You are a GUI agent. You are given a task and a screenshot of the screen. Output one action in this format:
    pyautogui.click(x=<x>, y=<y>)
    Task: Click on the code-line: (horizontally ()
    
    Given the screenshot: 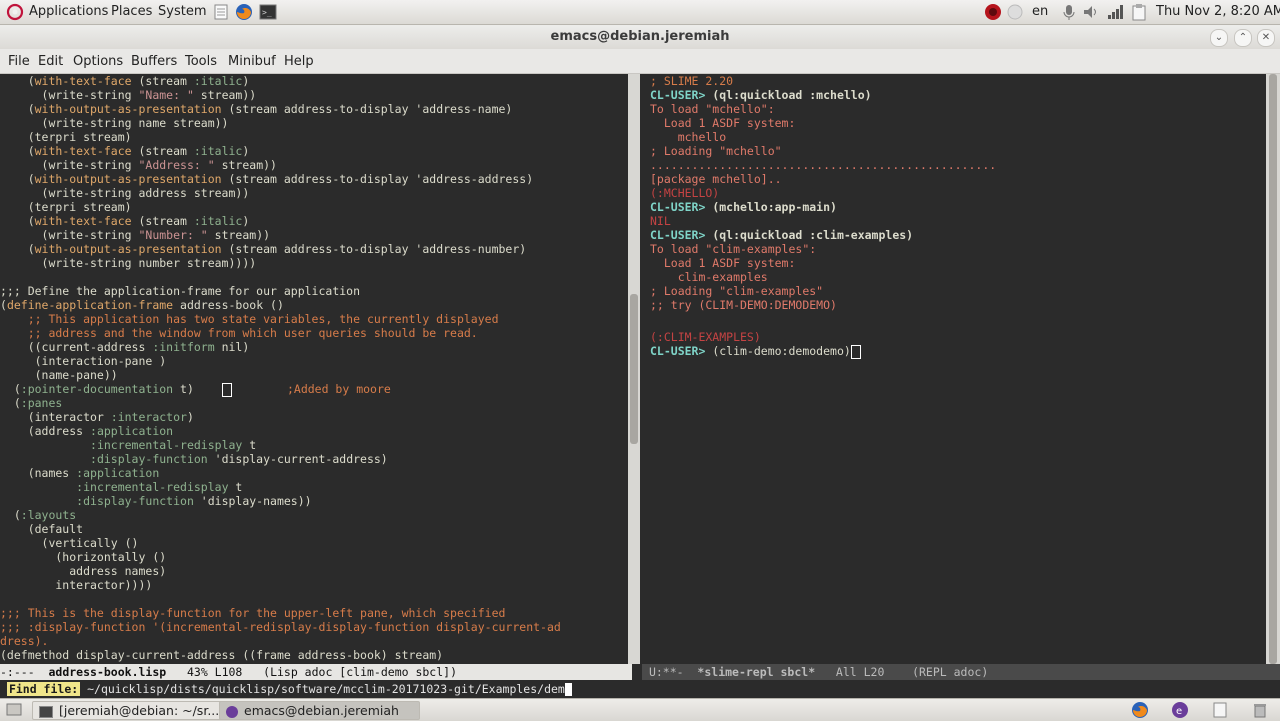 What is the action you would take?
    pyautogui.click(x=83, y=557)
    